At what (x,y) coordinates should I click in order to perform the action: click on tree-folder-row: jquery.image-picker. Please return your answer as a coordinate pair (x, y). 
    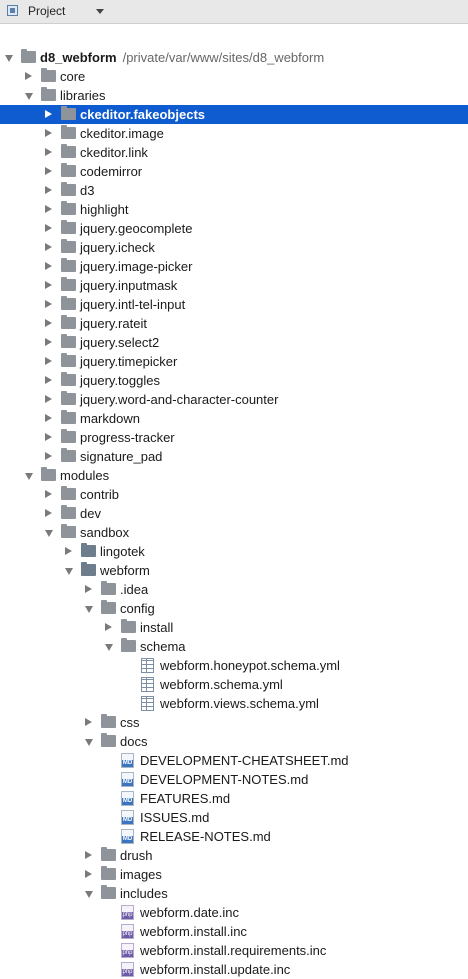
    Looking at the image, I should click on (234, 266).